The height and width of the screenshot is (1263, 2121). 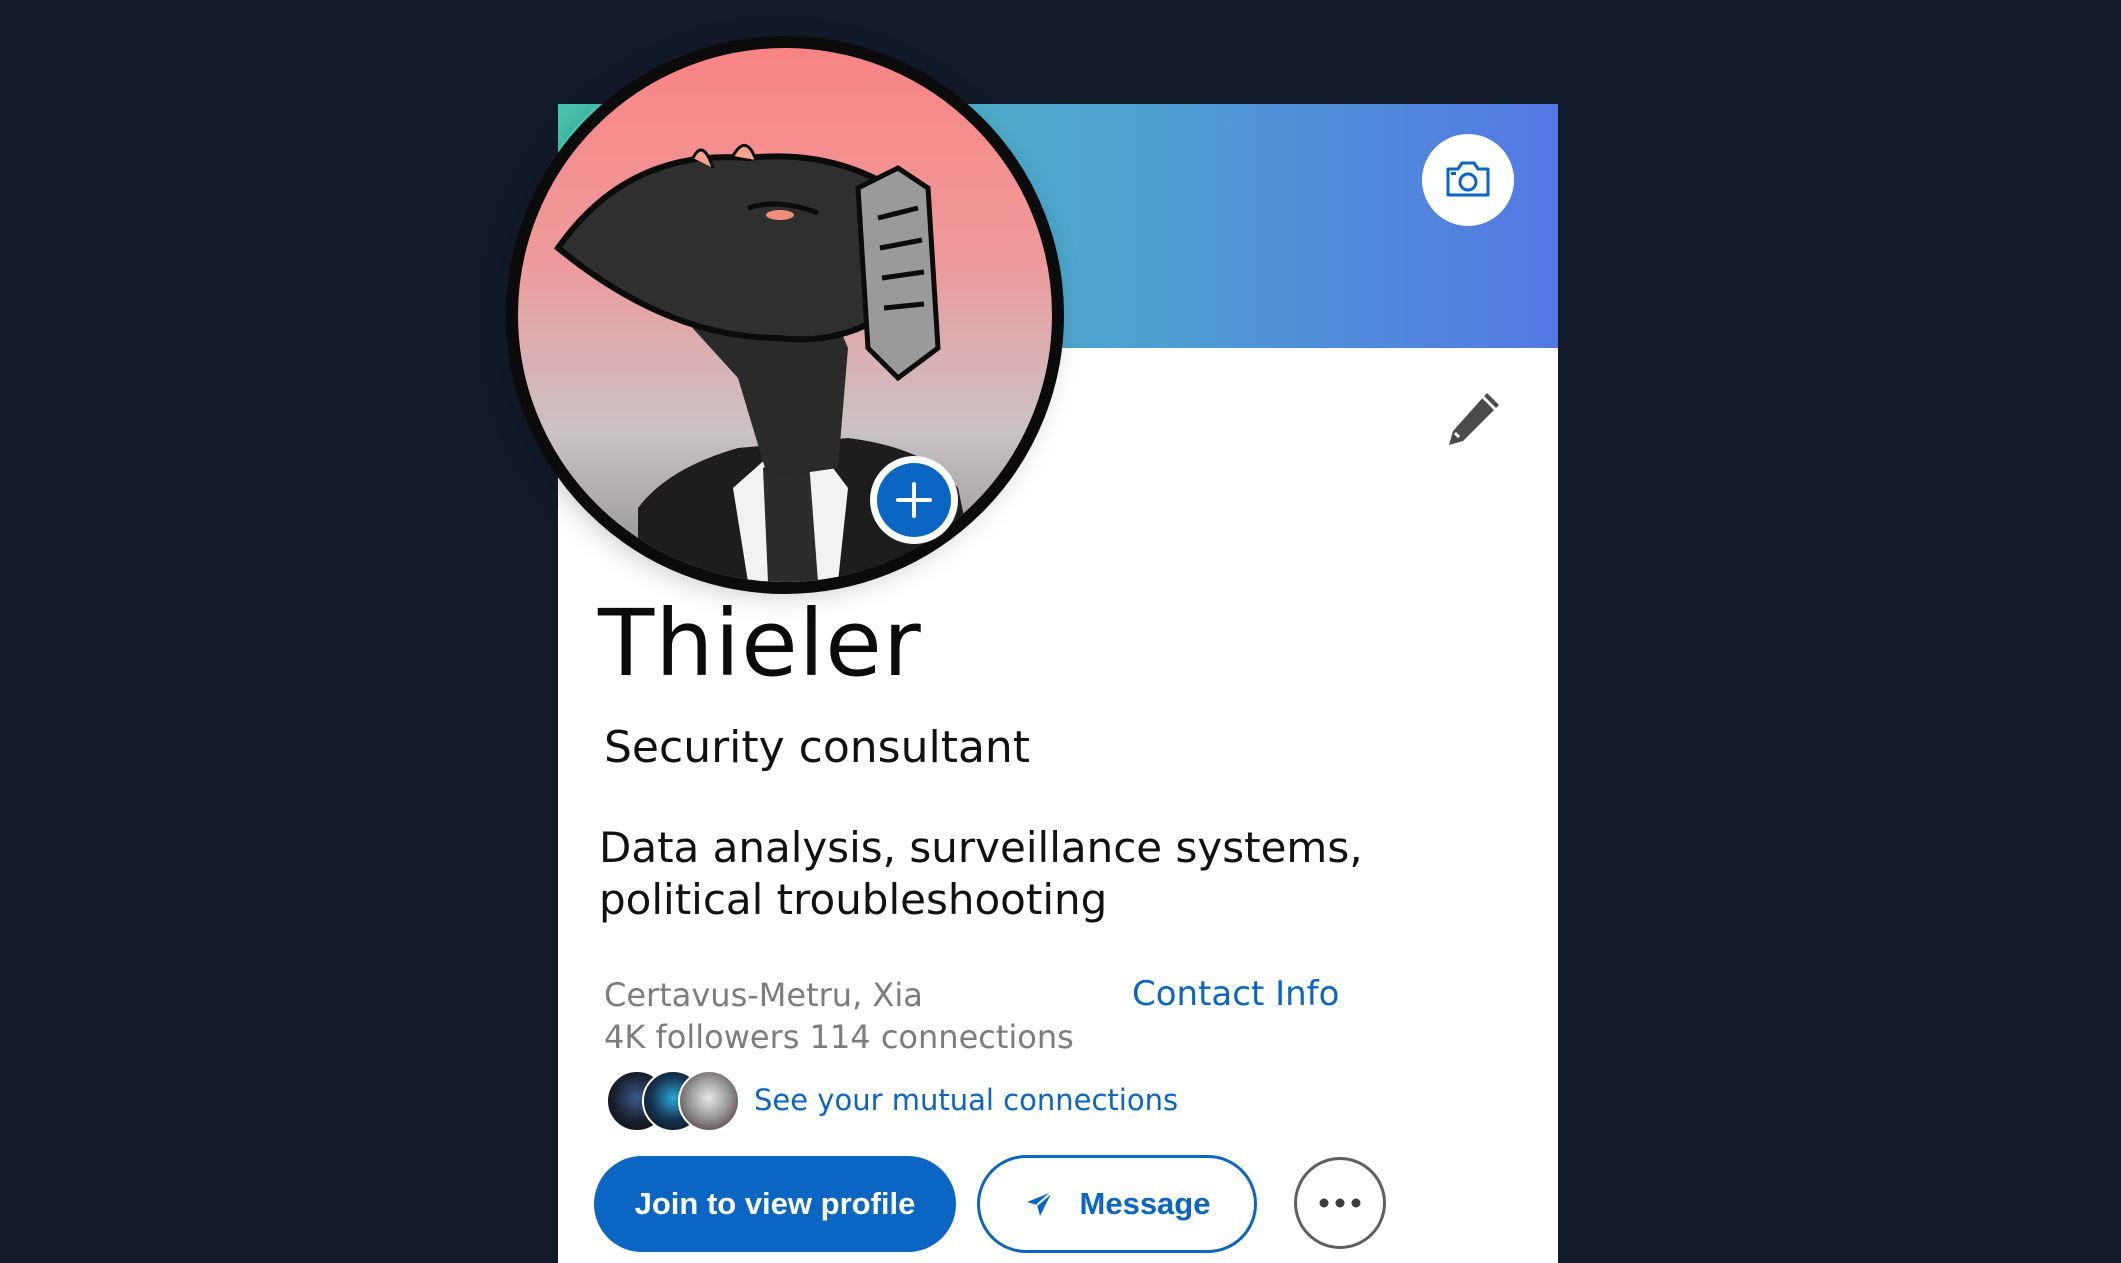 I want to click on mutual-connections-link: See your mutual connections, so click(x=966, y=1100).